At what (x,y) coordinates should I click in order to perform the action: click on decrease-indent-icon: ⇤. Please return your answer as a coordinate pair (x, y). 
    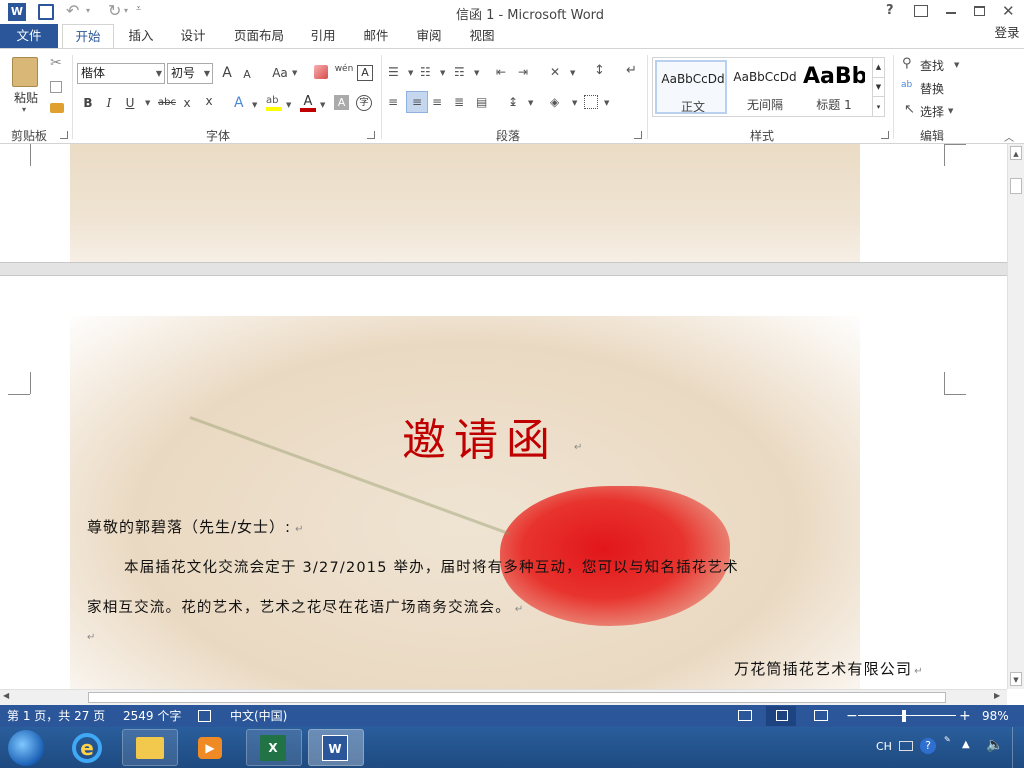
    Looking at the image, I should click on (501, 72).